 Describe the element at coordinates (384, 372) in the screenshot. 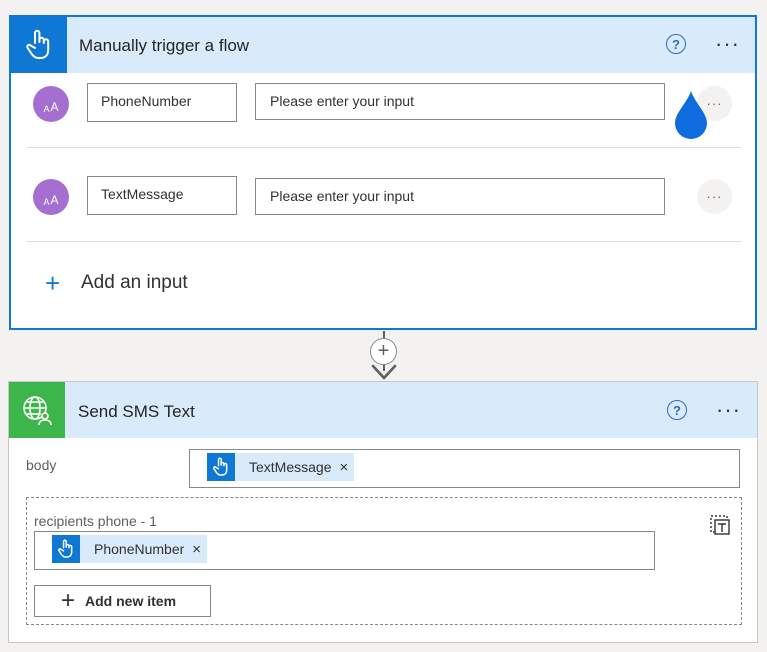

I see `arrow-down-icon` at that location.